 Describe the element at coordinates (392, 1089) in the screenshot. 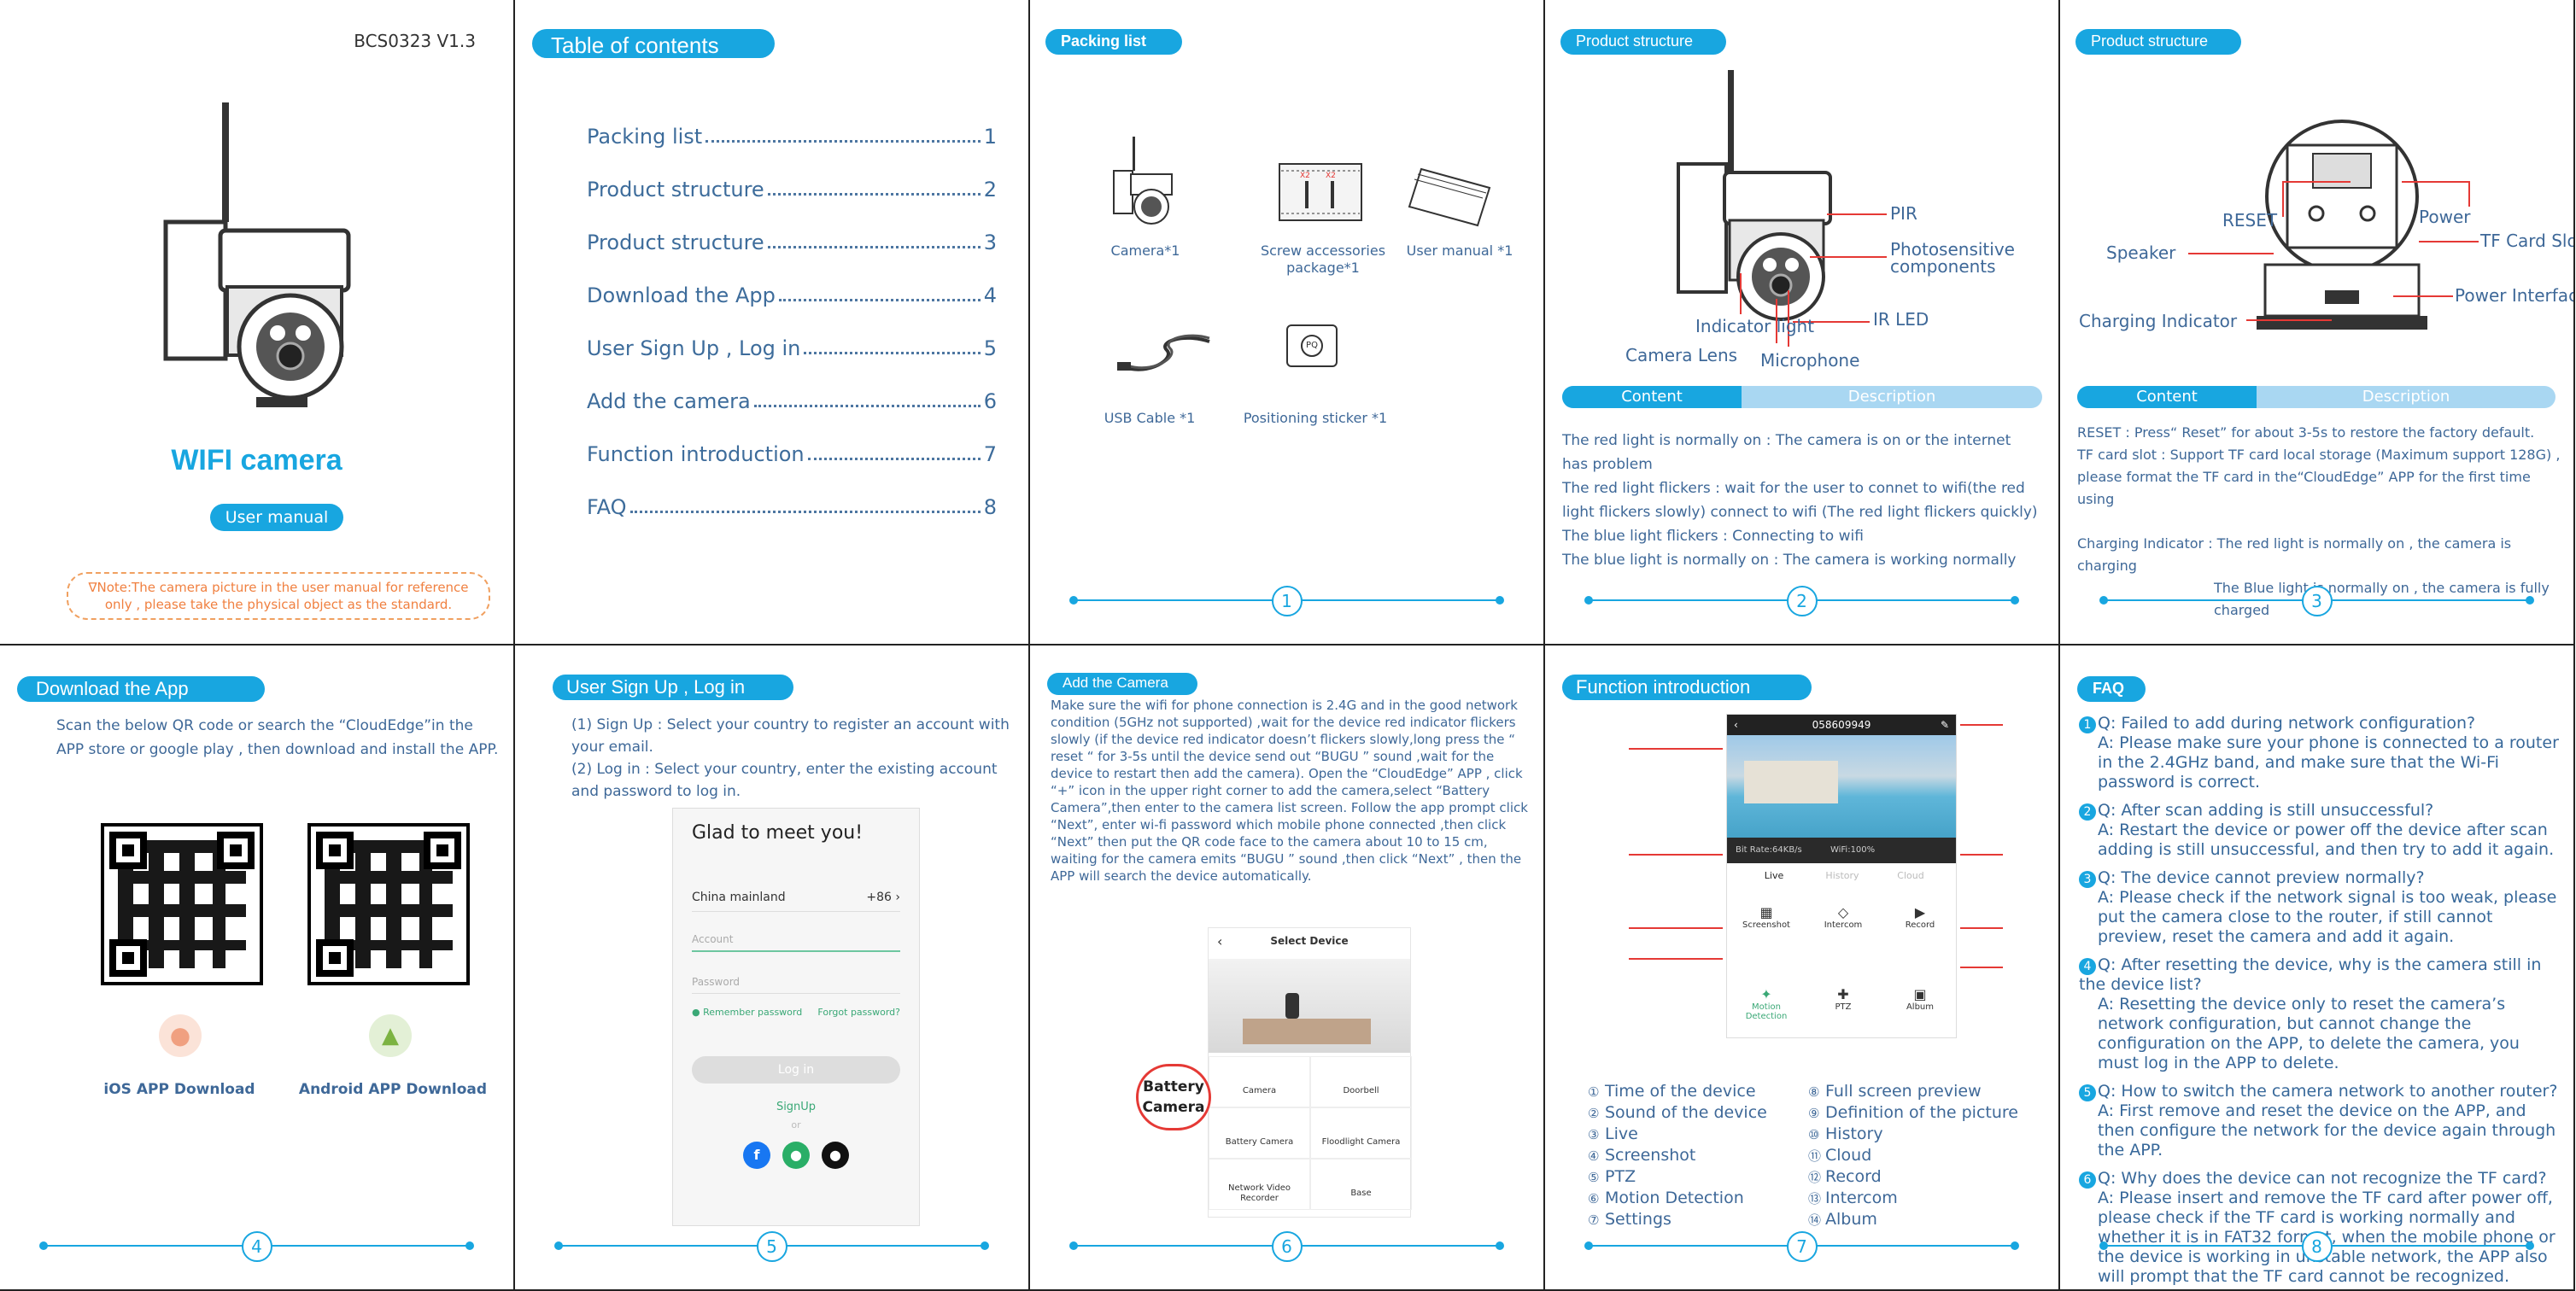

I see `android-download-label: Android APP Download` at that location.